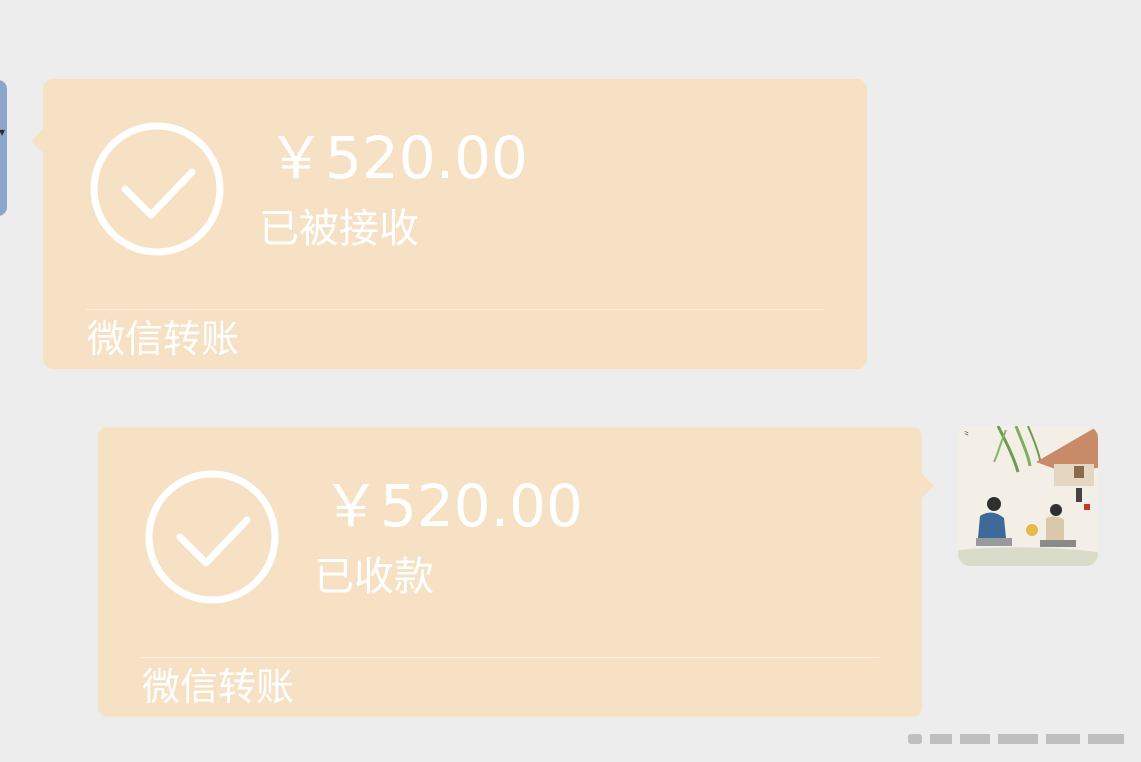 Image resolution: width=1141 pixels, height=762 pixels. What do you see at coordinates (339, 229) in the screenshot?
I see `transfer-status: 已被接收` at bounding box center [339, 229].